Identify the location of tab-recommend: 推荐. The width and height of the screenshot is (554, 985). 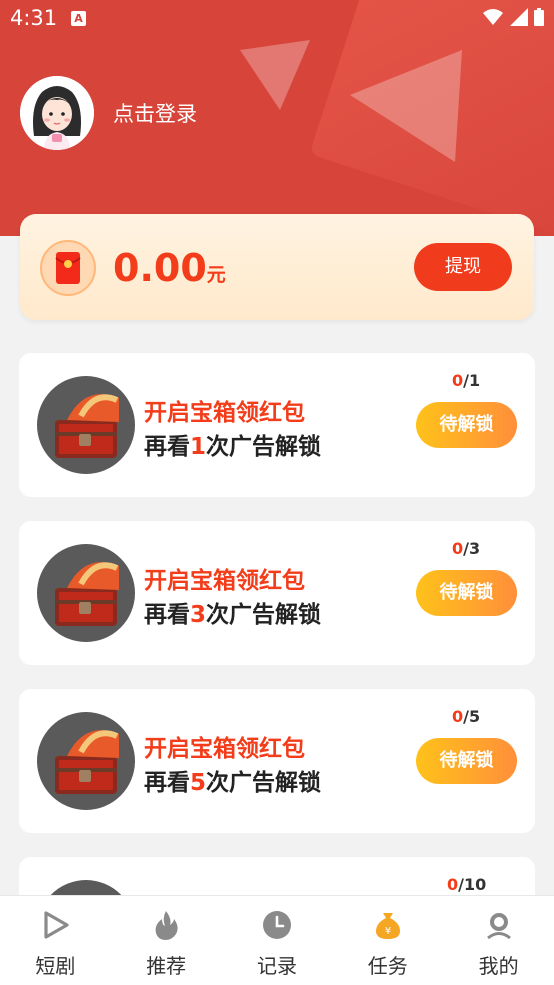
(166, 940).